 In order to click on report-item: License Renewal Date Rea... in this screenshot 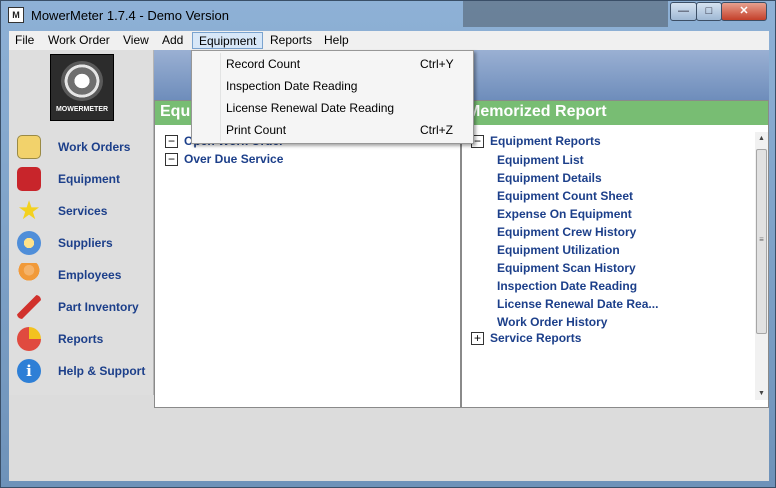, I will do `click(577, 304)`.